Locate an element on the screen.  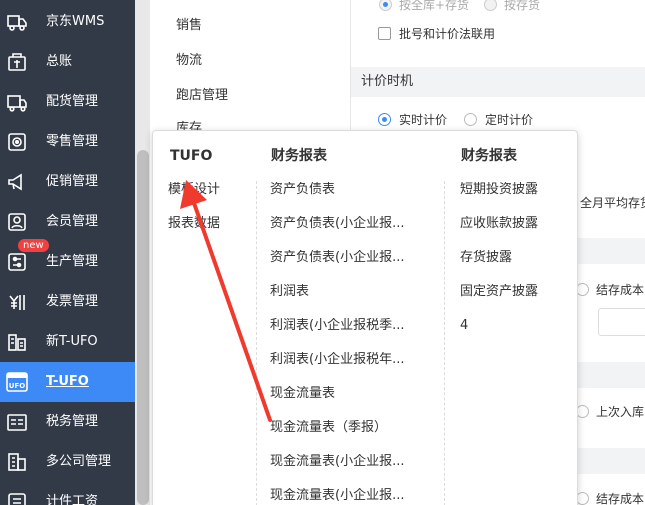
megaphone-icon is located at coordinates (17, 182).